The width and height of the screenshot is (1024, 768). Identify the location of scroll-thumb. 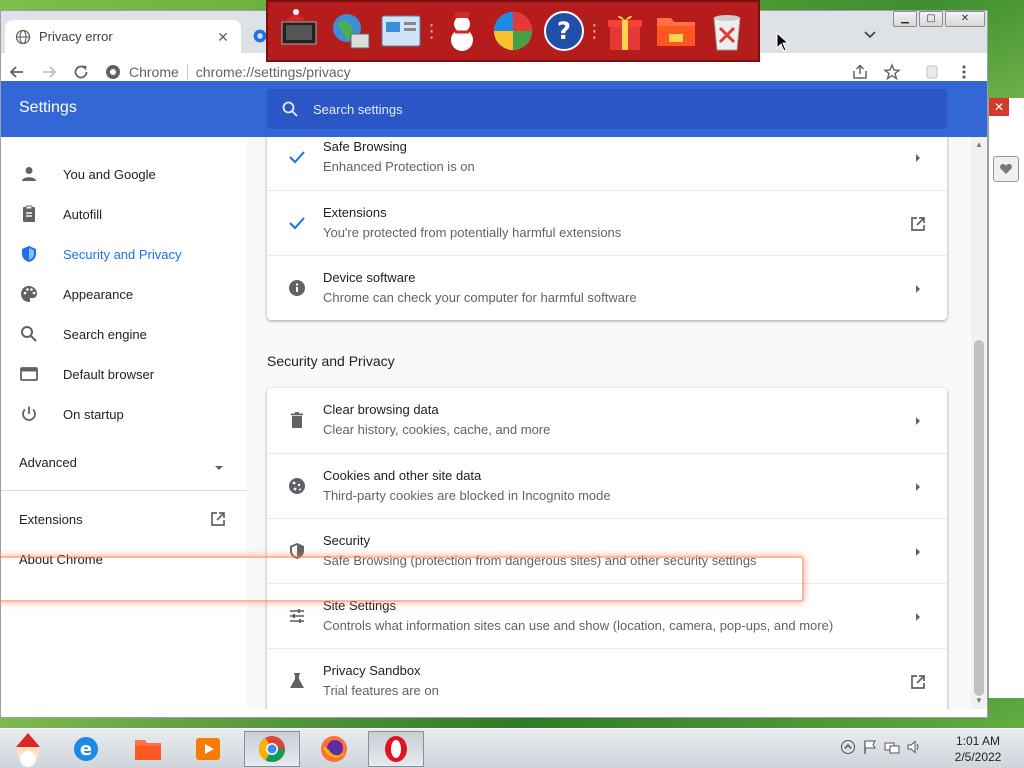
(979, 518).